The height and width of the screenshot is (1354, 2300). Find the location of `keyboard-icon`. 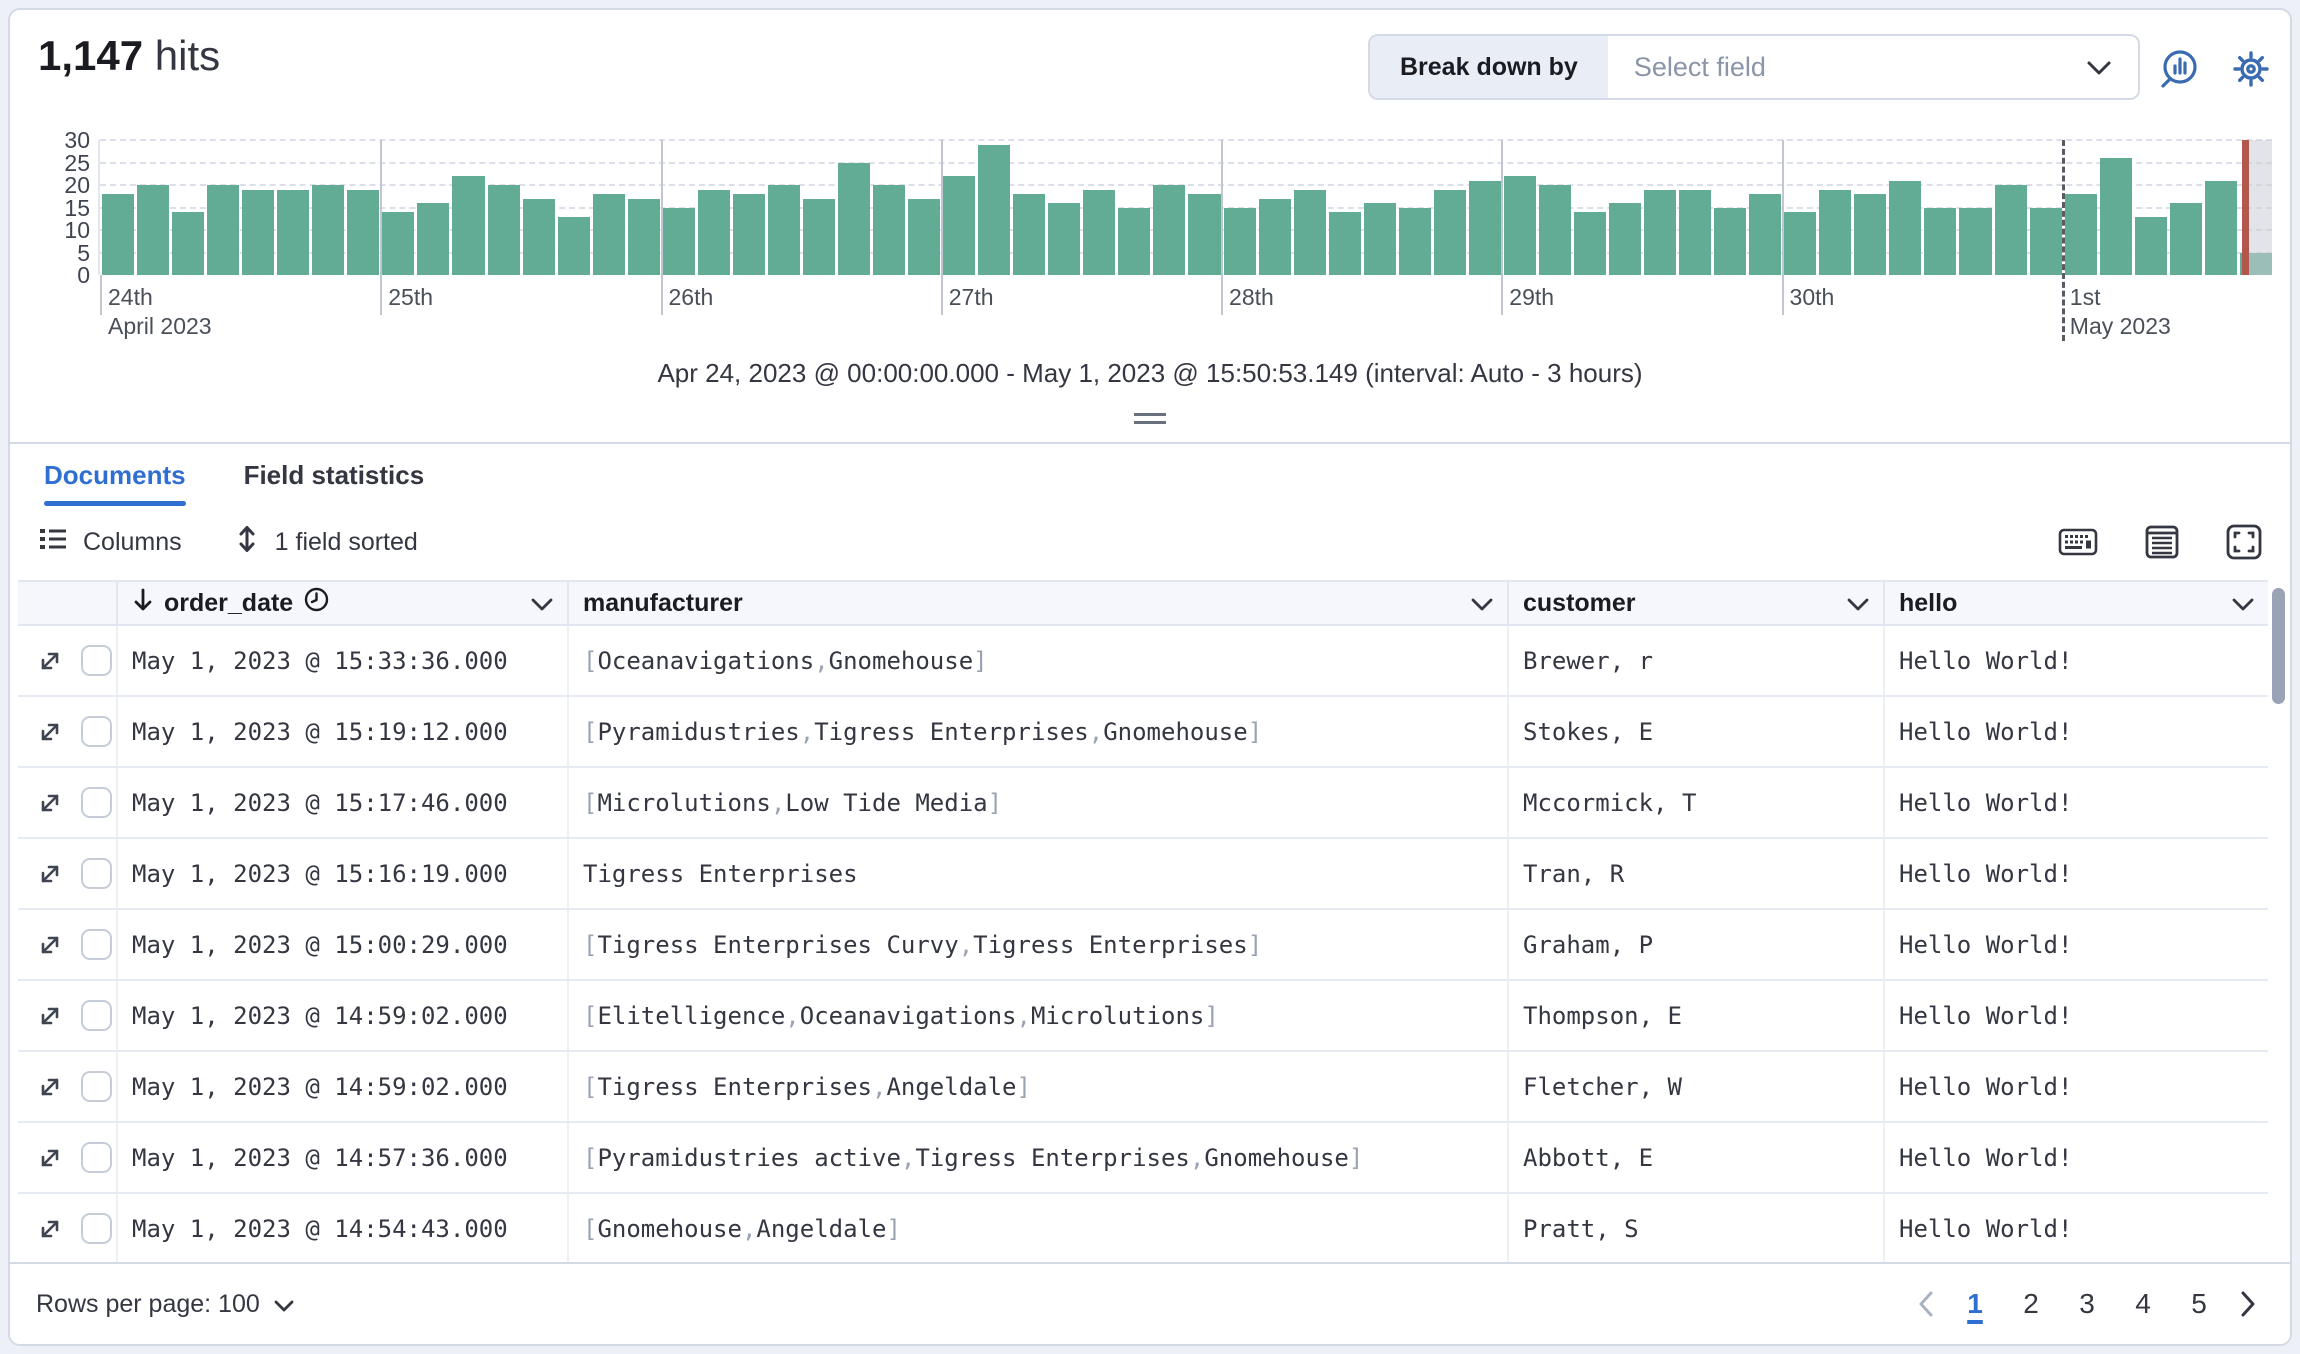

keyboard-icon is located at coordinates (2078, 542).